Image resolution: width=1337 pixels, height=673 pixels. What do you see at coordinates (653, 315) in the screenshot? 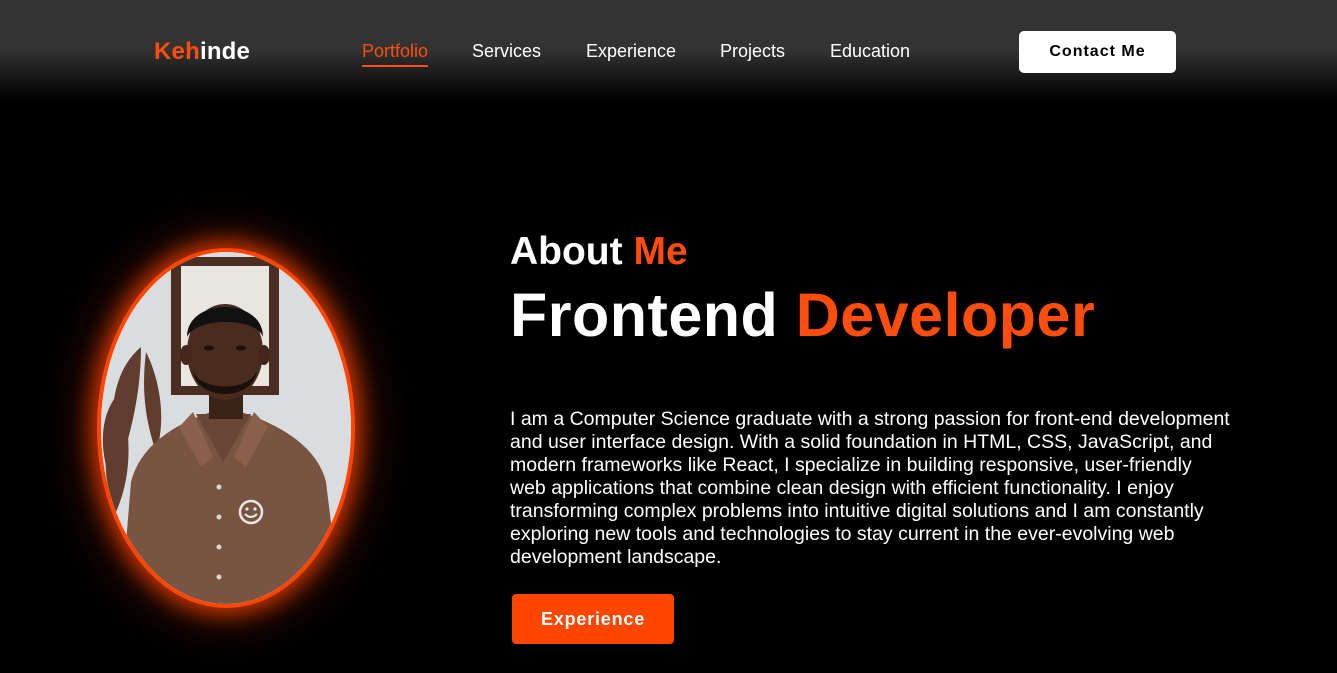
I see `role-heading-white: Frontend` at bounding box center [653, 315].